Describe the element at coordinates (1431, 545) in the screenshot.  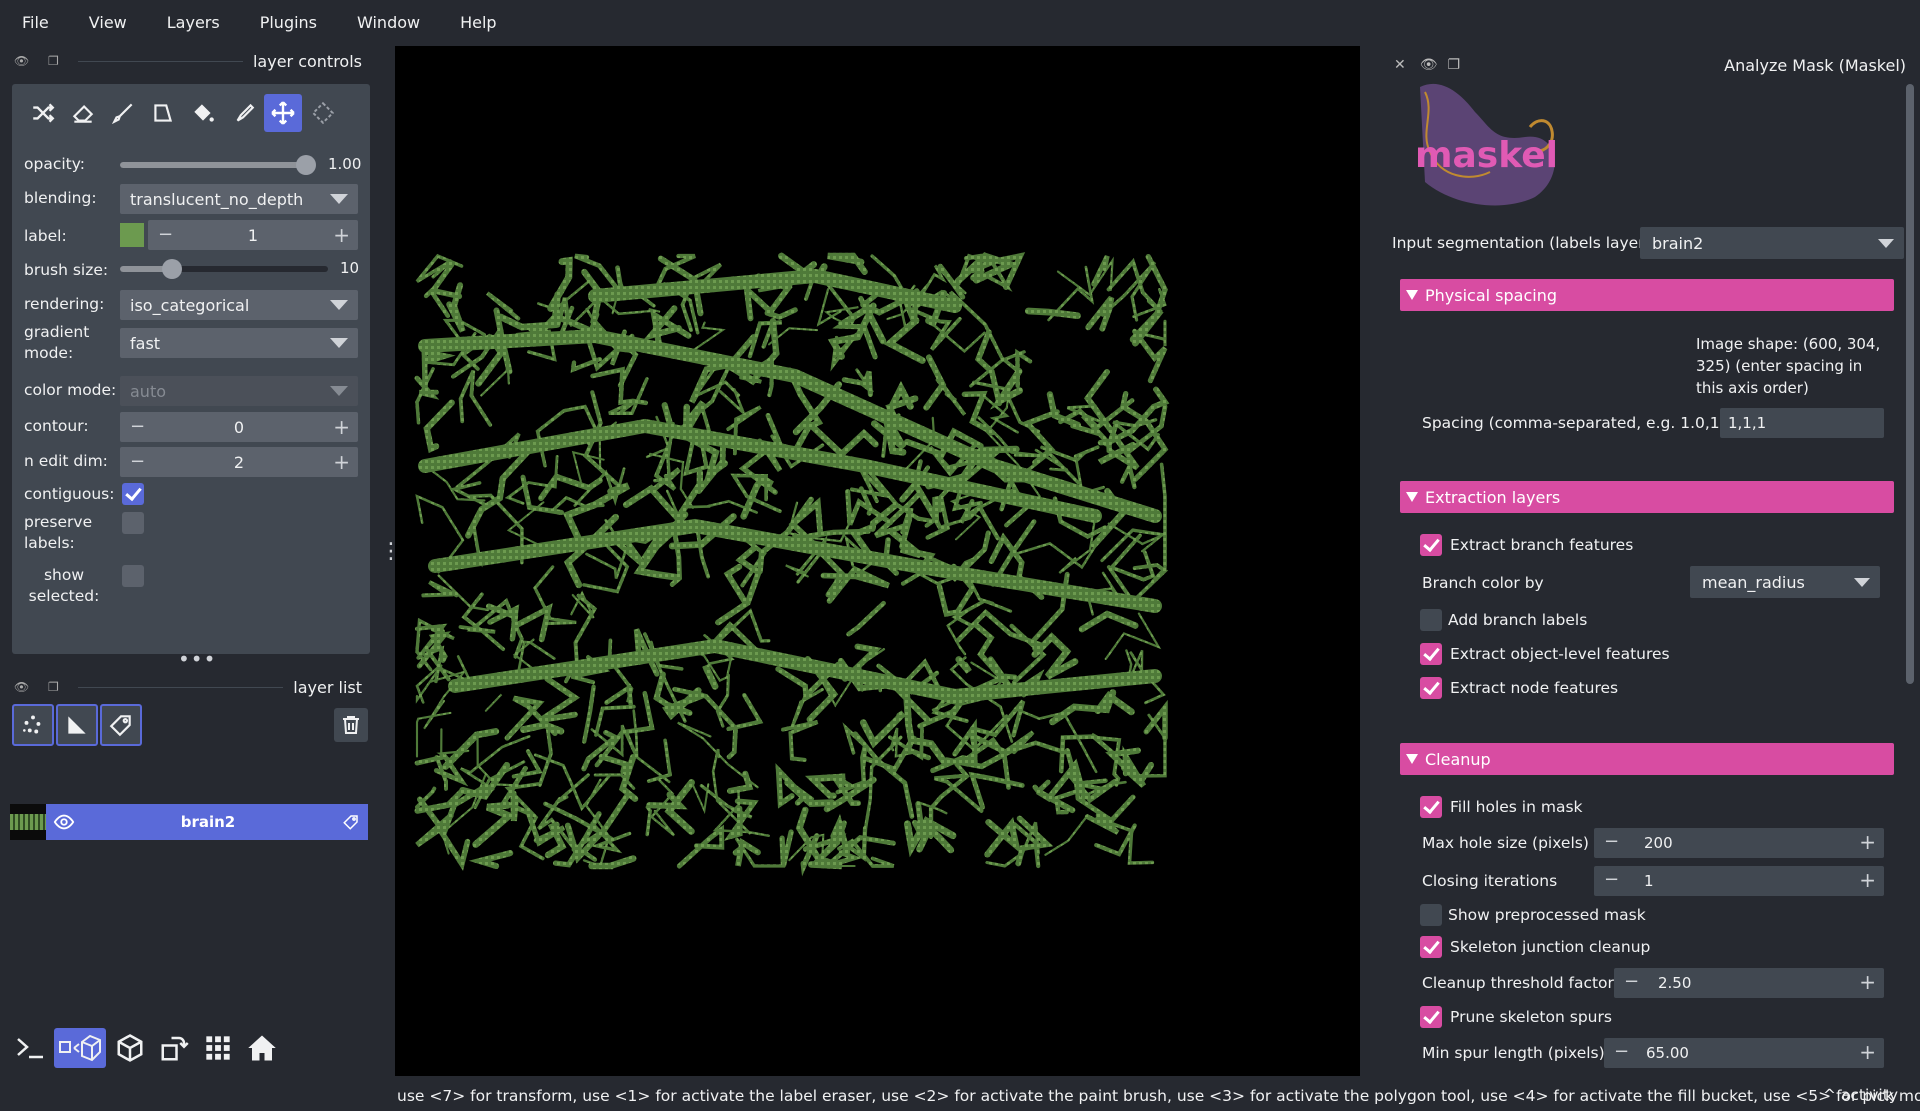
I see `extract-branch-features-checkbox` at that location.